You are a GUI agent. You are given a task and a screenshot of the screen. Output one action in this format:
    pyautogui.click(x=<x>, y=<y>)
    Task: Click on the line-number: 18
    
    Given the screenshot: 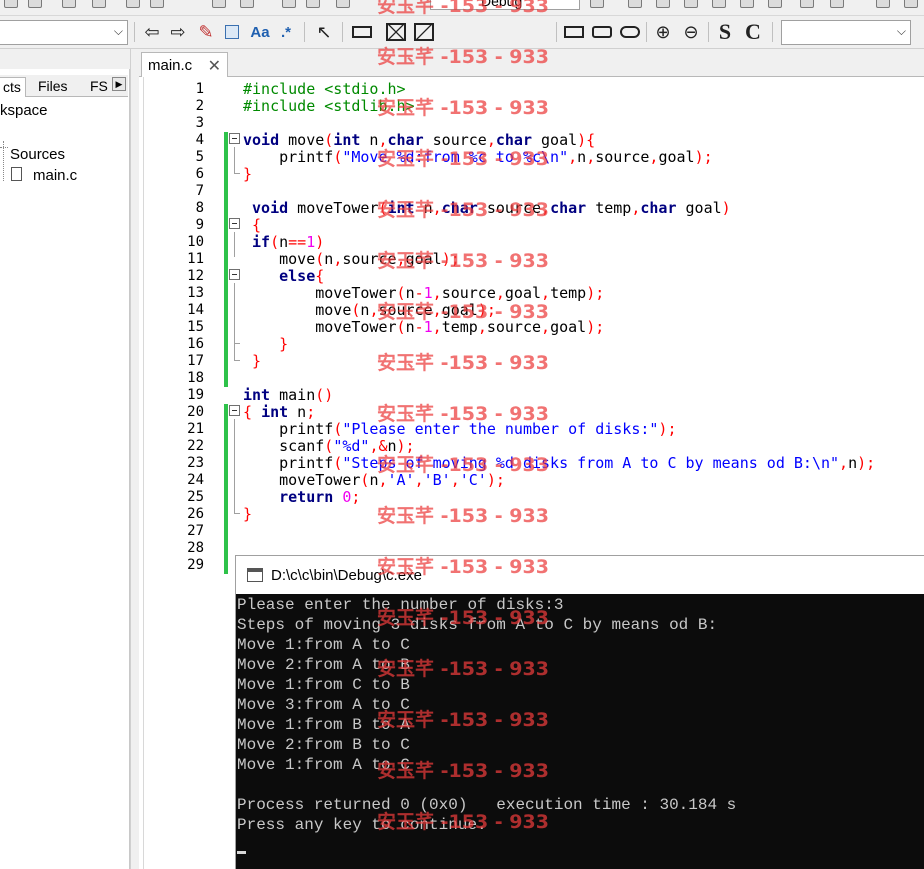 What is the action you would take?
    pyautogui.click(x=195, y=378)
    